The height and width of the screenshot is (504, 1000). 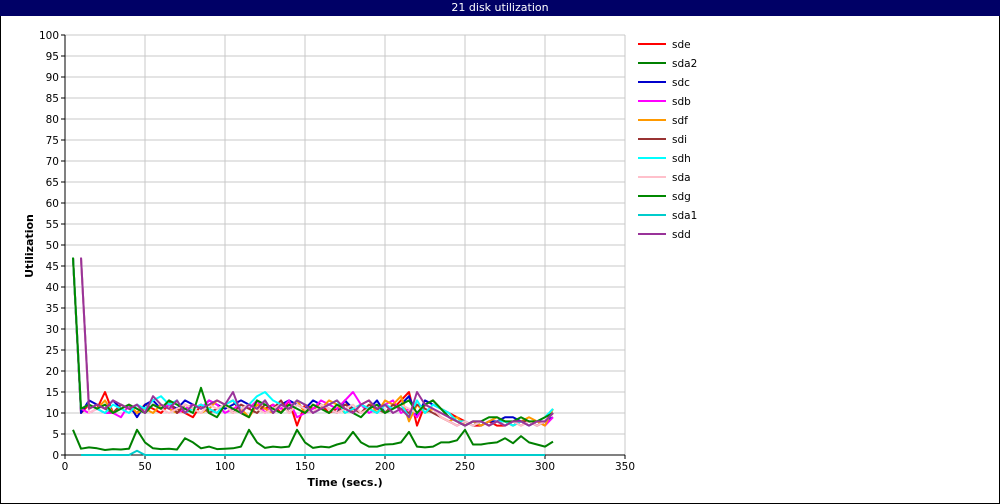 I want to click on y-tick-label: 70, so click(x=52, y=162).